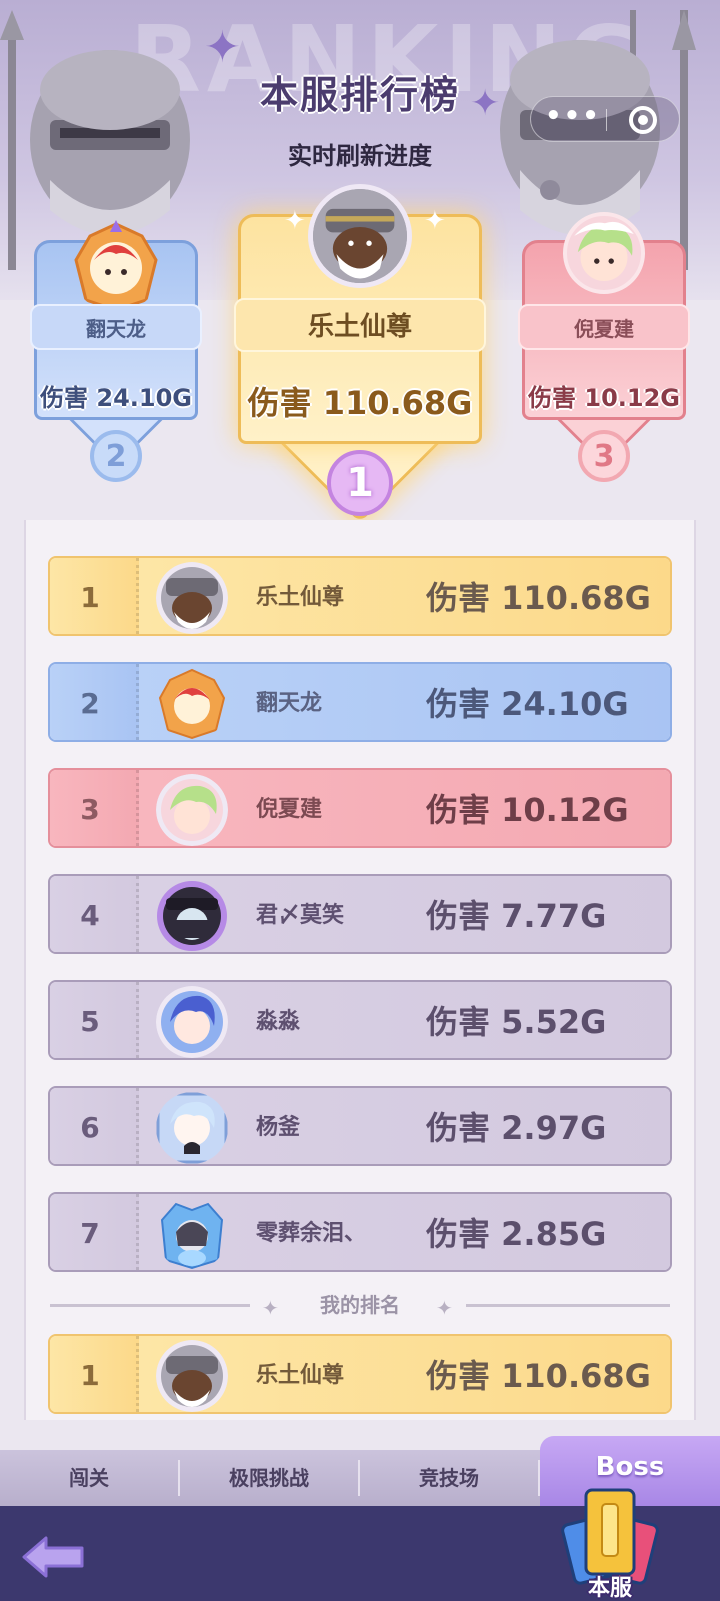 The image size is (720, 1601). Describe the element at coordinates (90, 1021) in the screenshot. I see `row-rank: 5` at that location.